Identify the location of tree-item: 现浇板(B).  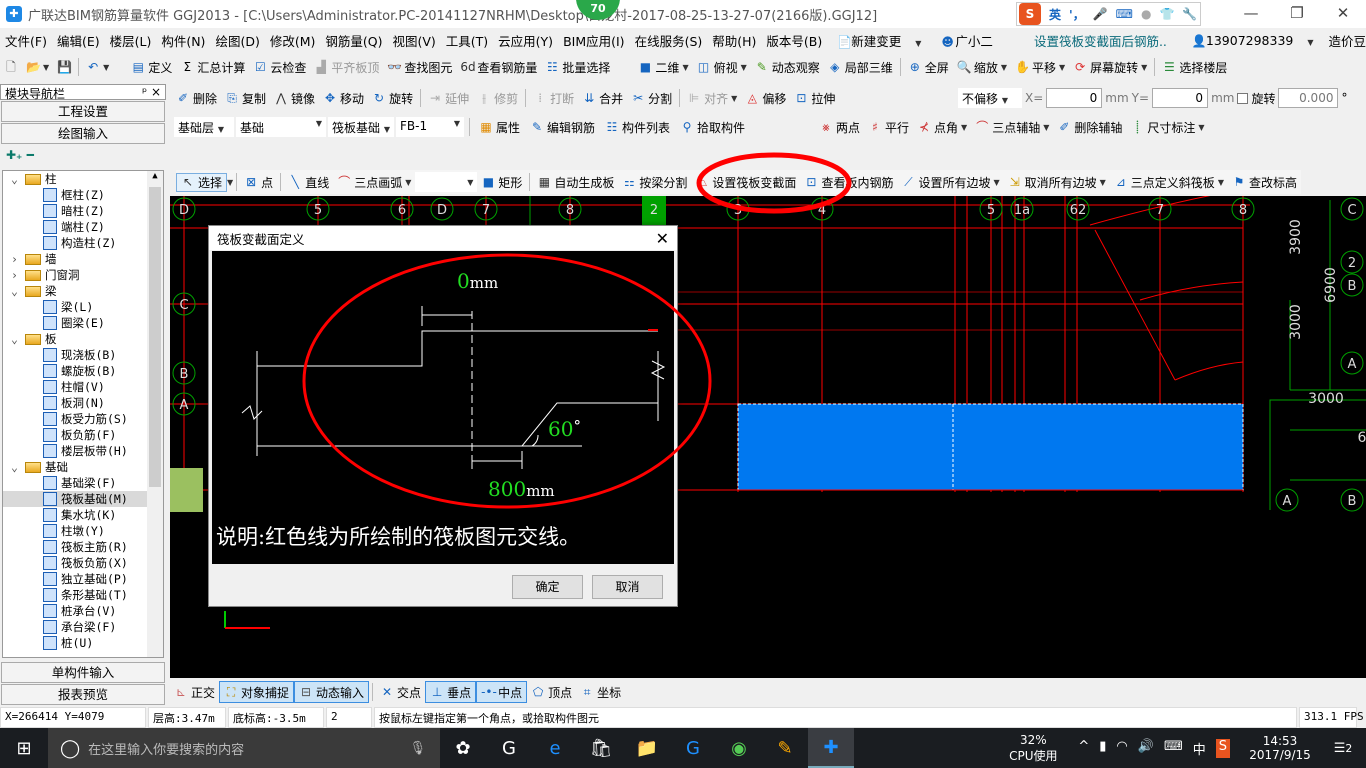
(83, 355).